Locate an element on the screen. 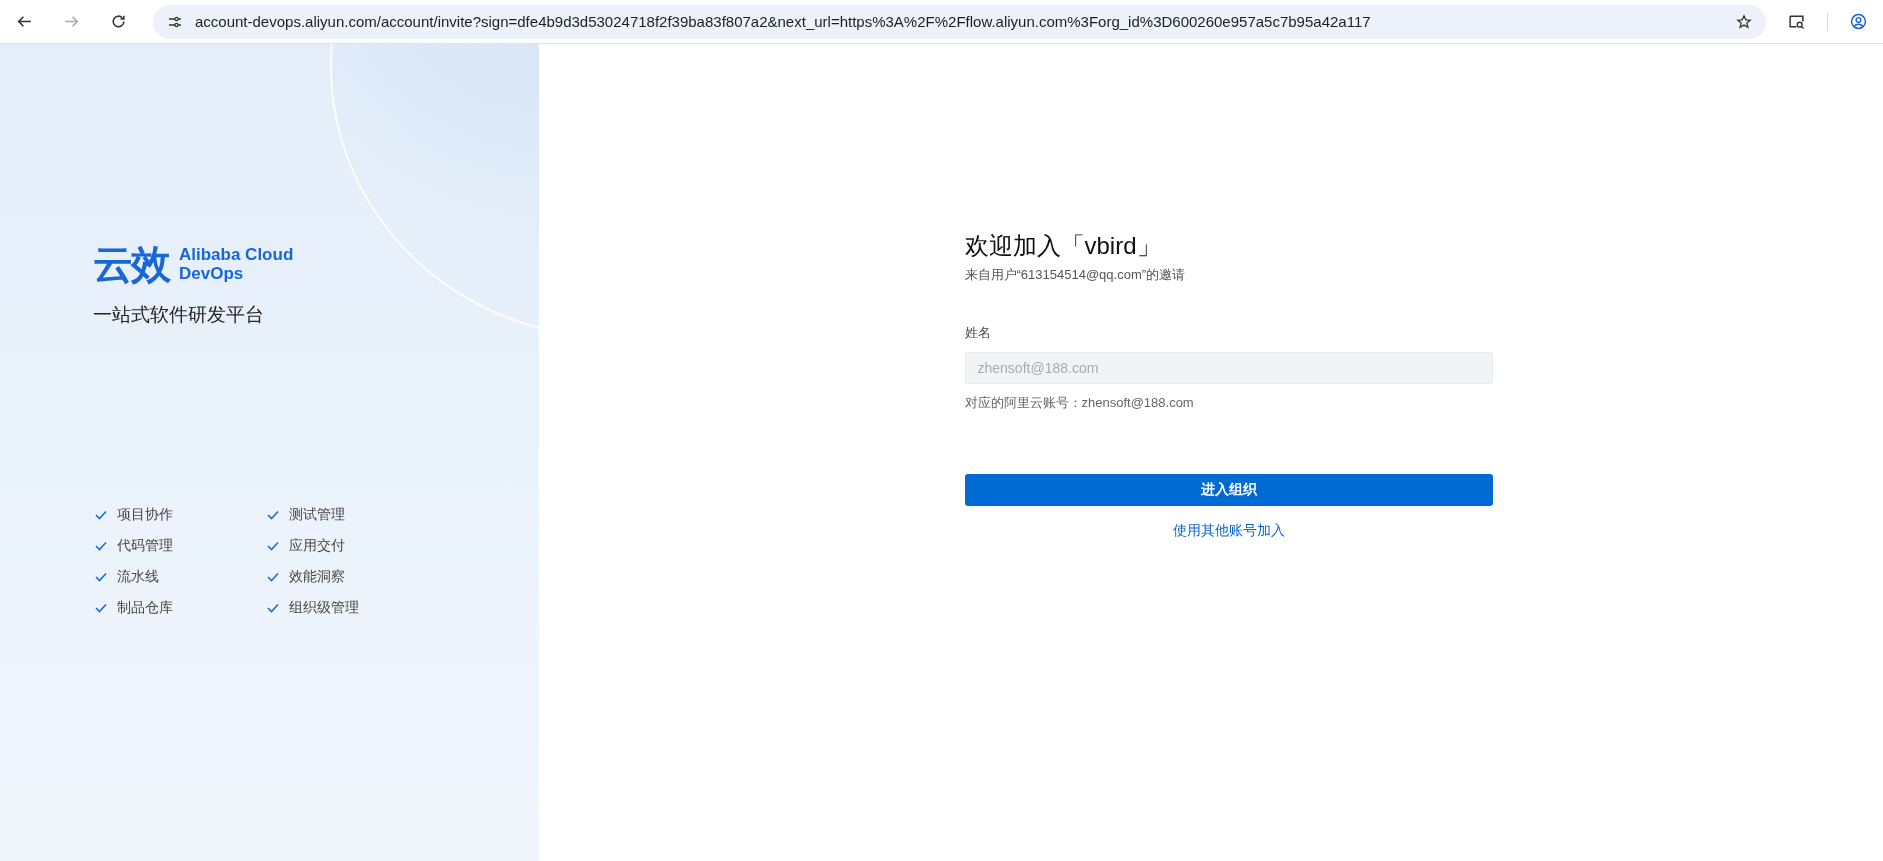 The width and height of the screenshot is (1883, 861). feature-label: 测试管理 is located at coordinates (317, 514).